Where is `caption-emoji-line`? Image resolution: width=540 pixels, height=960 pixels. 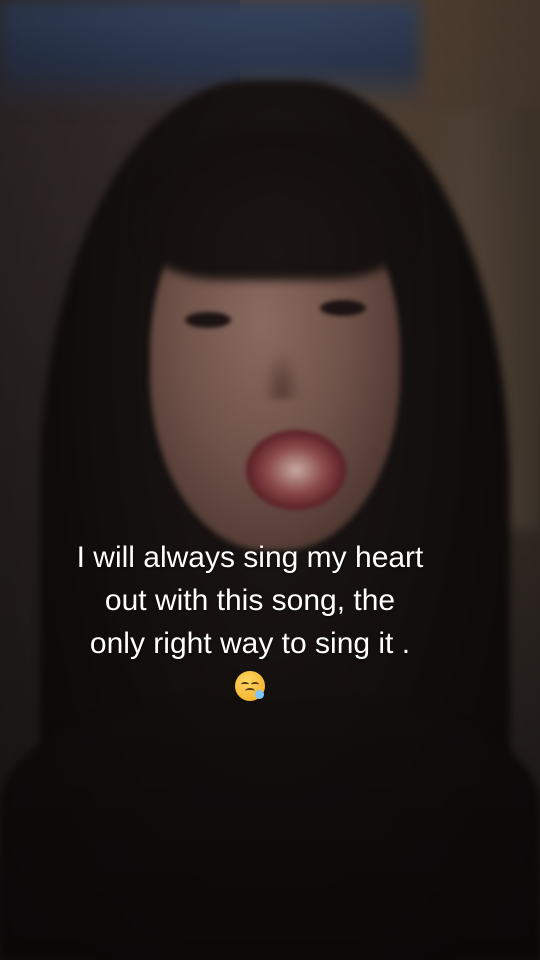
caption-emoji-line is located at coordinates (250, 686).